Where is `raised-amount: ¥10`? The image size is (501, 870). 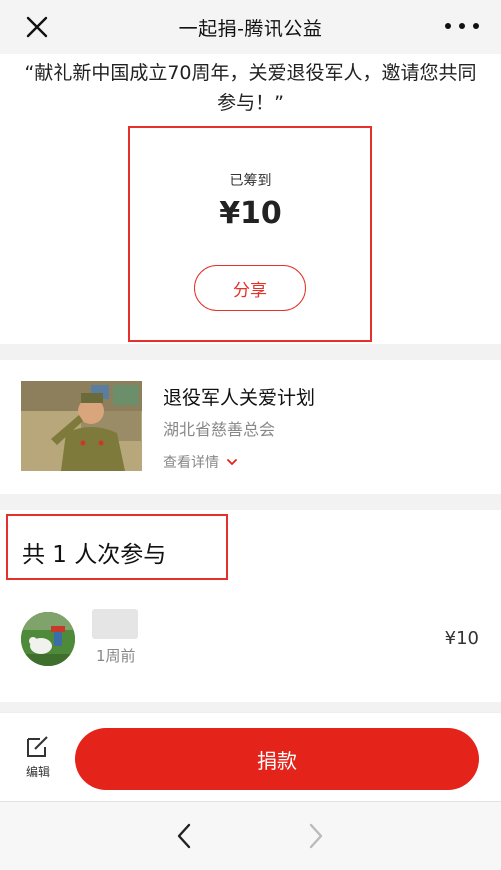
raised-amount: ¥10 is located at coordinates (250, 213).